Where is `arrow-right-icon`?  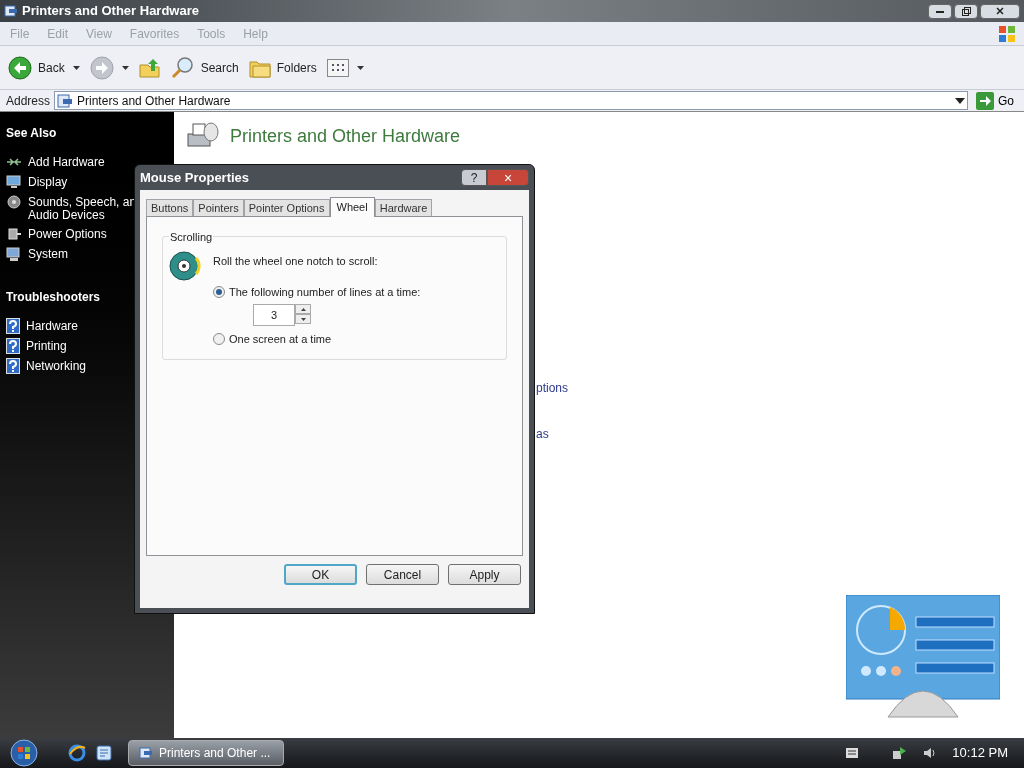
arrow-right-icon is located at coordinates (985, 100).